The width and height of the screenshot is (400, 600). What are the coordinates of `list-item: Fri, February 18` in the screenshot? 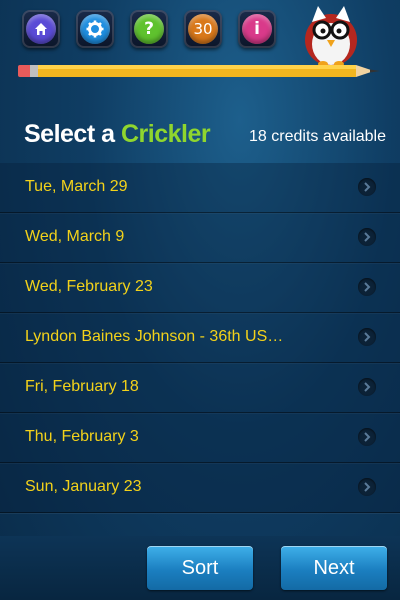 It's located at (200, 388).